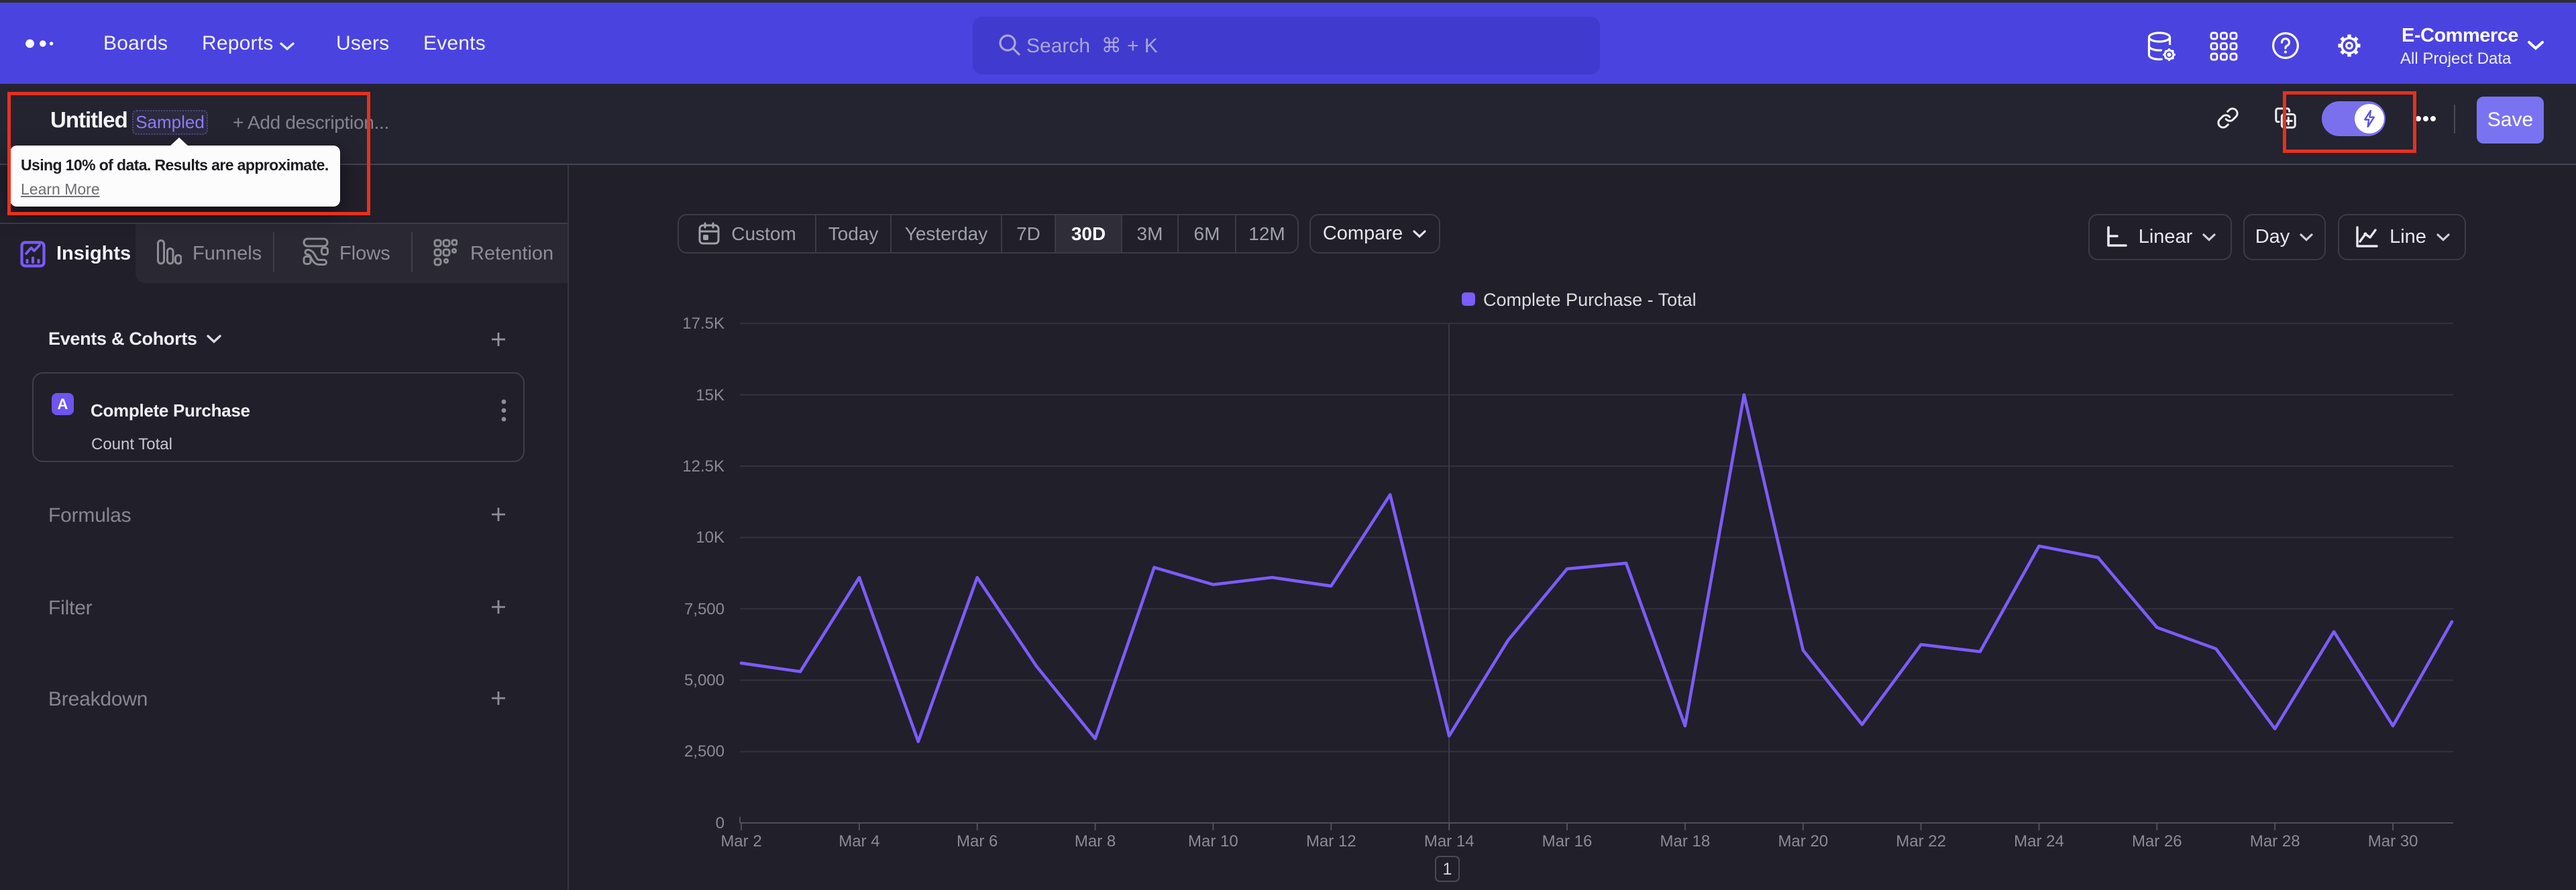  What do you see at coordinates (1213, 841) in the screenshot?
I see `svg-text: Mar 10` at bounding box center [1213, 841].